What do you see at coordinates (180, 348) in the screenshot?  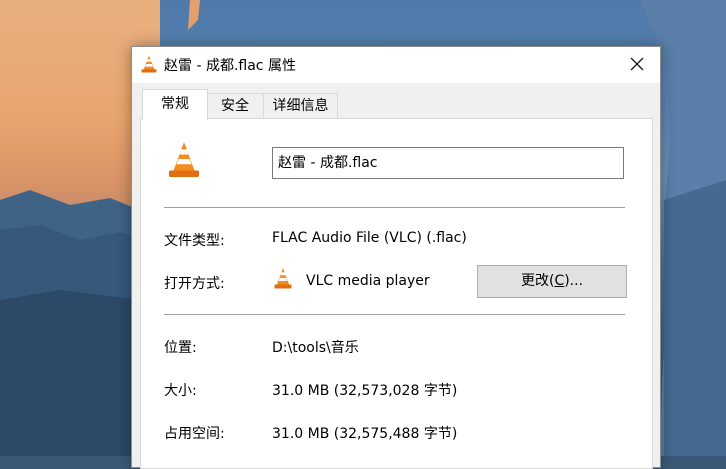 I see `location-label: 位置:` at bounding box center [180, 348].